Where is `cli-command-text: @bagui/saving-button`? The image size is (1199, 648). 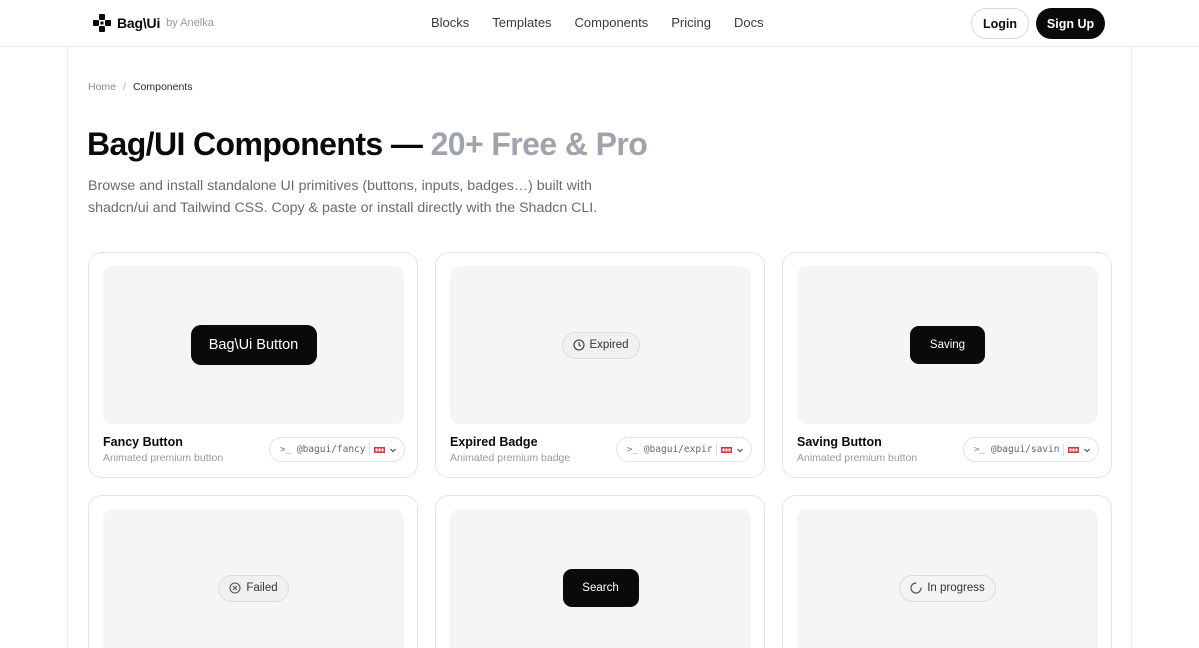 cli-command-text: @bagui/saving-button is located at coordinates (1024, 449).